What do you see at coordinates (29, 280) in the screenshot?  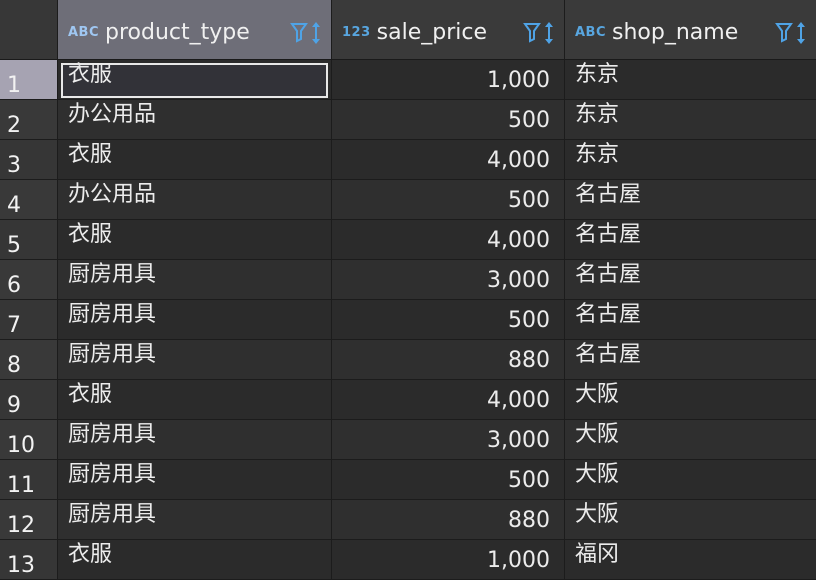 I see `row-number: 6` at bounding box center [29, 280].